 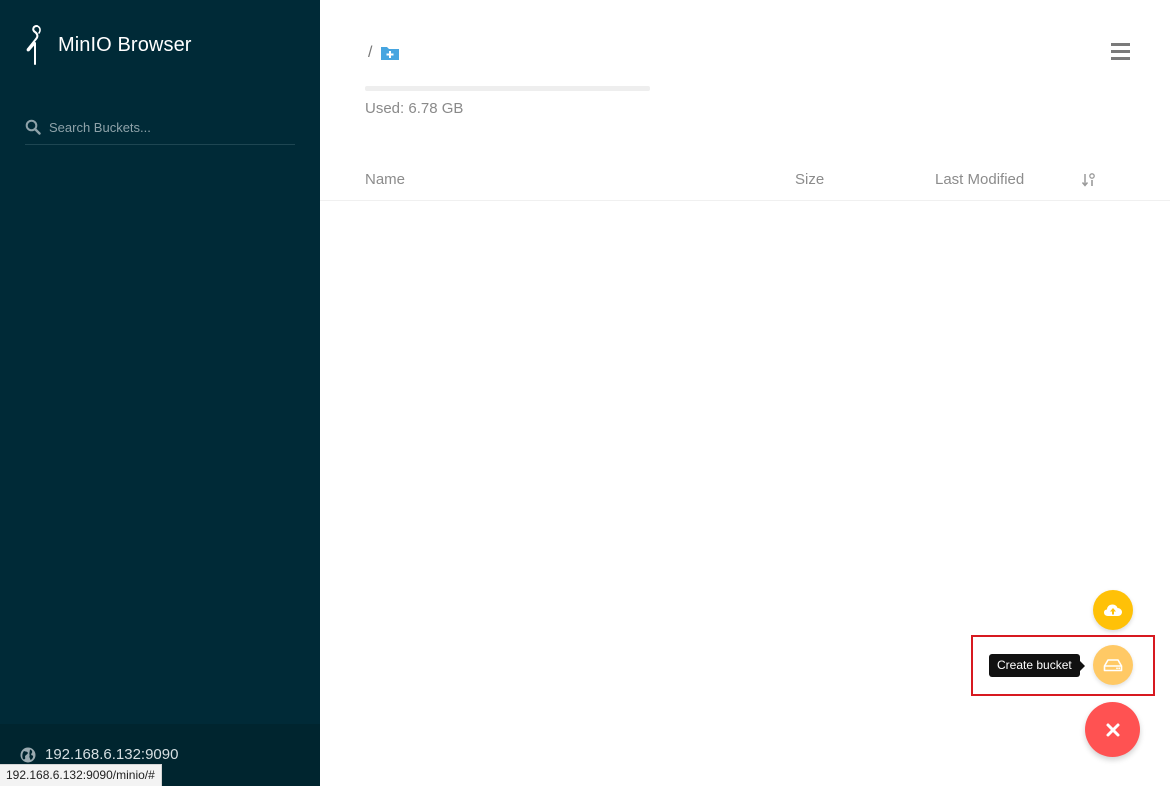 I want to click on host-address: 192.168.6.132:9090, so click(x=112, y=754).